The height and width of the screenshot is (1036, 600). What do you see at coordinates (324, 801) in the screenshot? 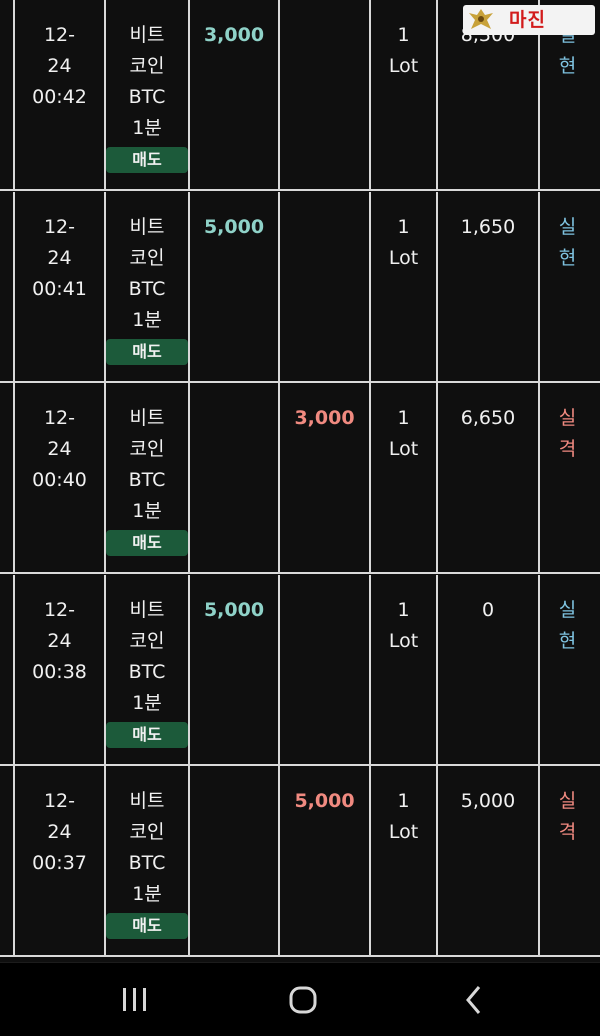
I see `sell-amount: 5,000` at bounding box center [324, 801].